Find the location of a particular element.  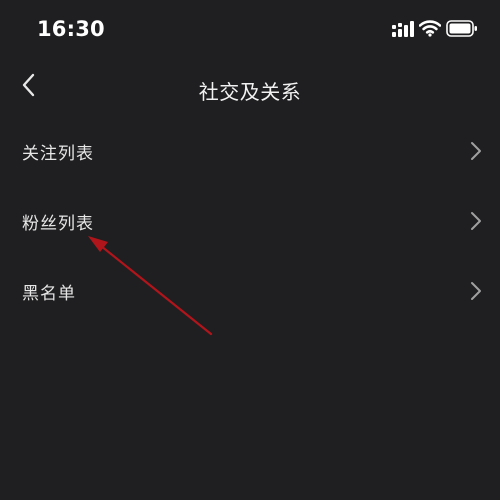

battery-icon is located at coordinates (462, 29).